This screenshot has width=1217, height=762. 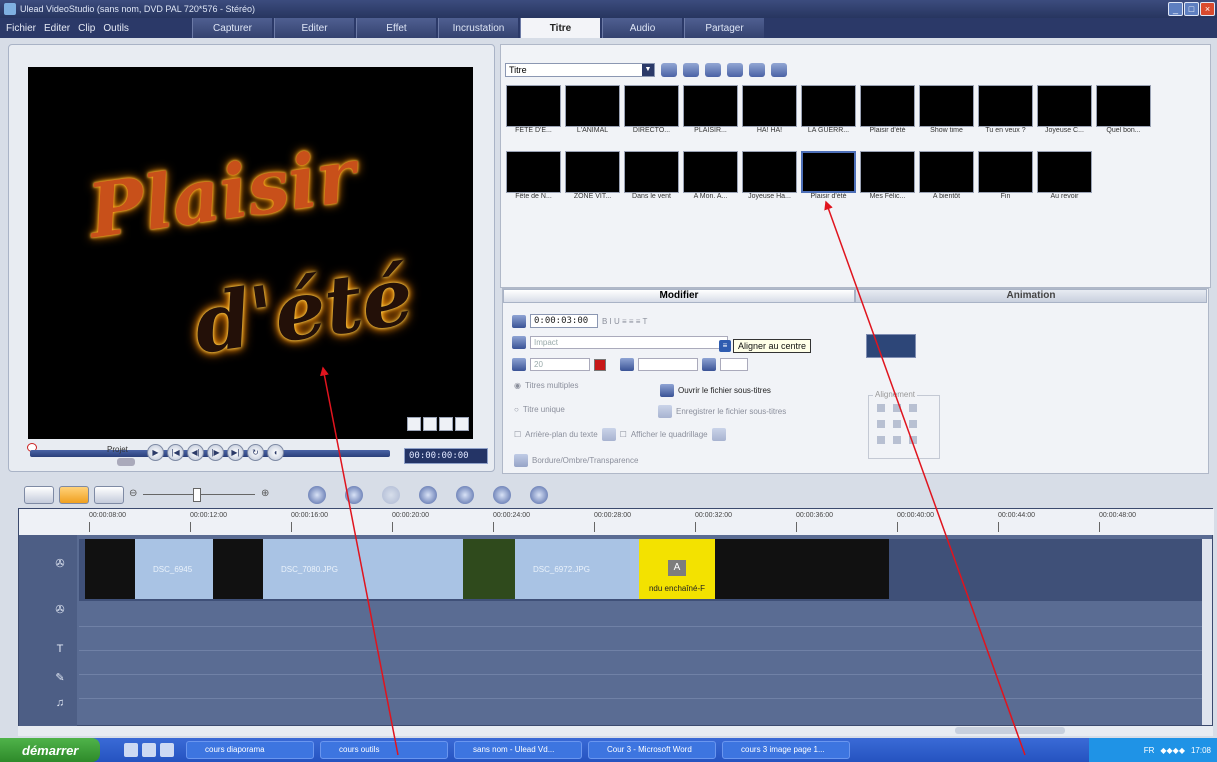 I want to click on export-icon, so click(x=539, y=495).